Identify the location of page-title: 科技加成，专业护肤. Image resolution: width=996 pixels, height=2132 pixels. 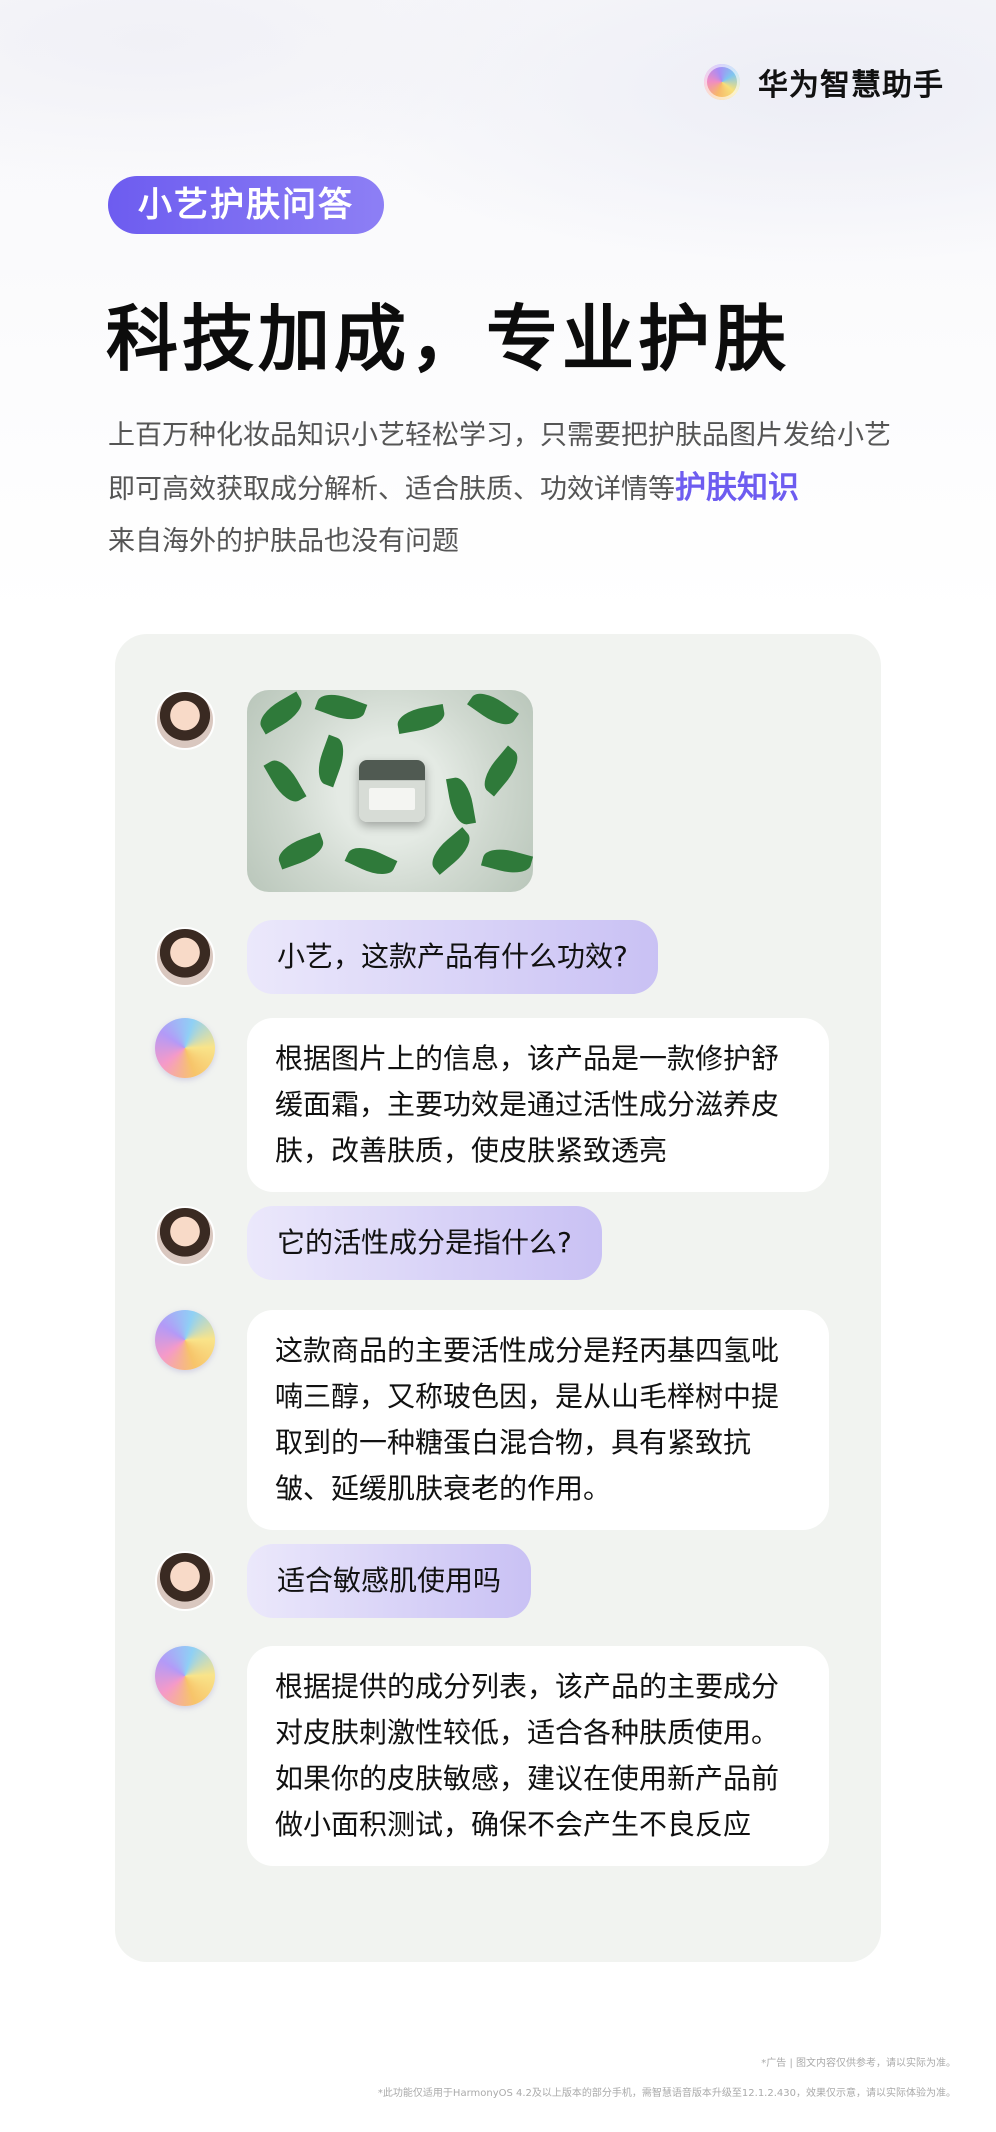
(448, 339).